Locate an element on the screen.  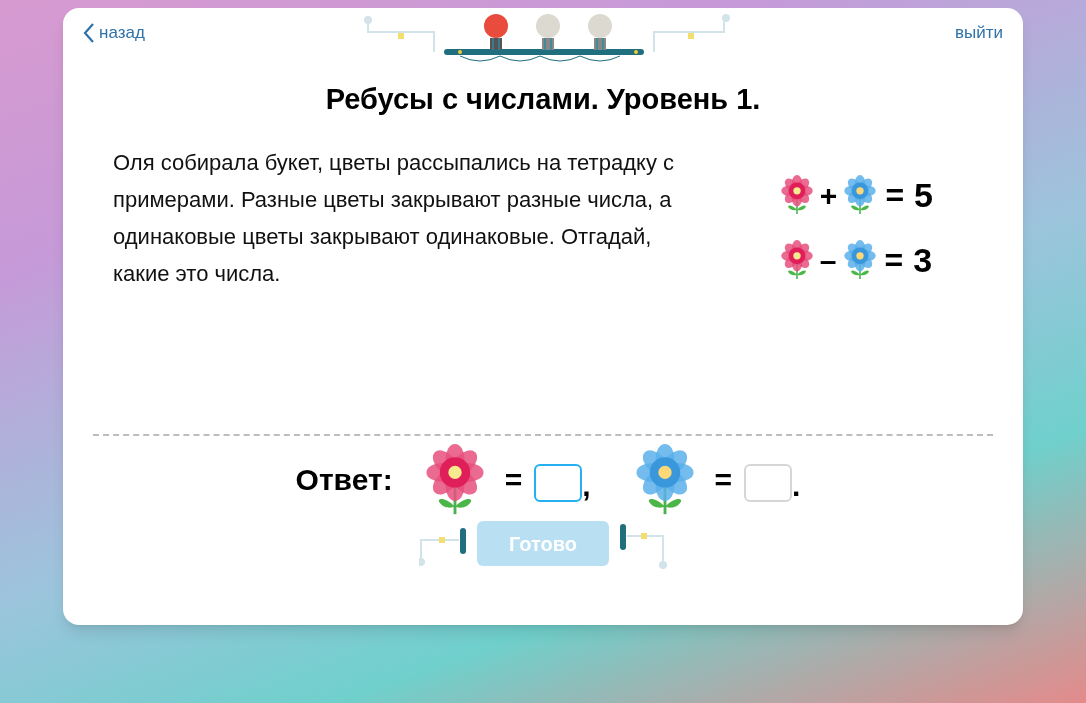
equation-result: 3 is located at coordinates (923, 260).